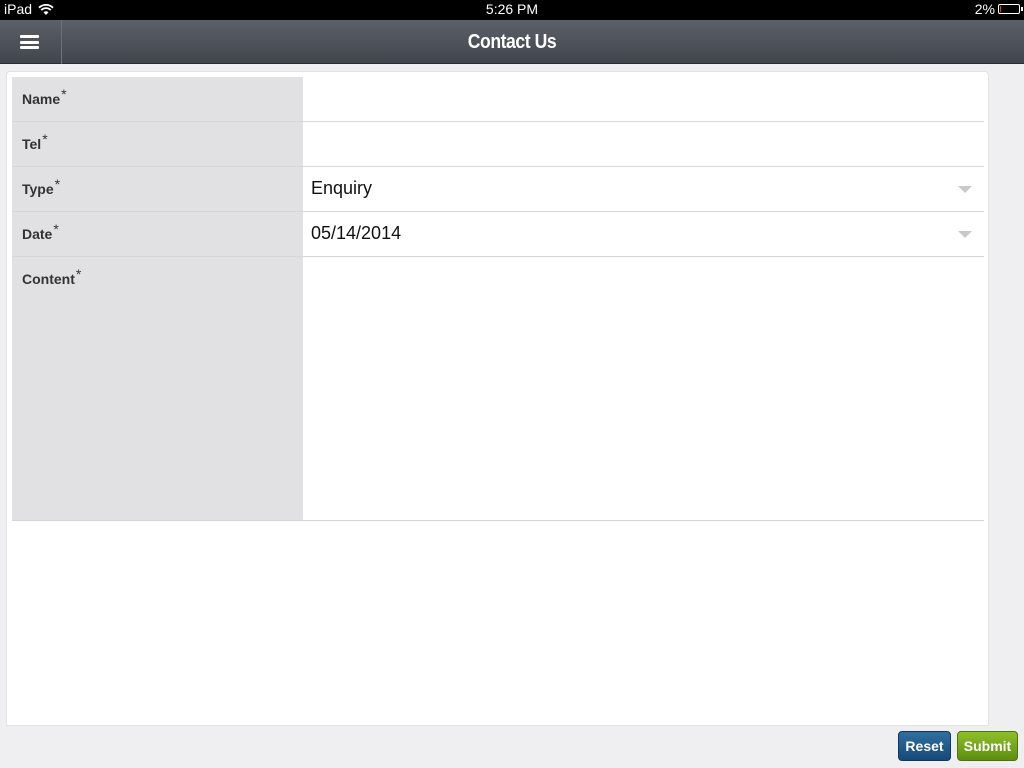 Image resolution: width=1024 pixels, height=768 pixels. I want to click on field-label-tel: Tel*, so click(157, 144).